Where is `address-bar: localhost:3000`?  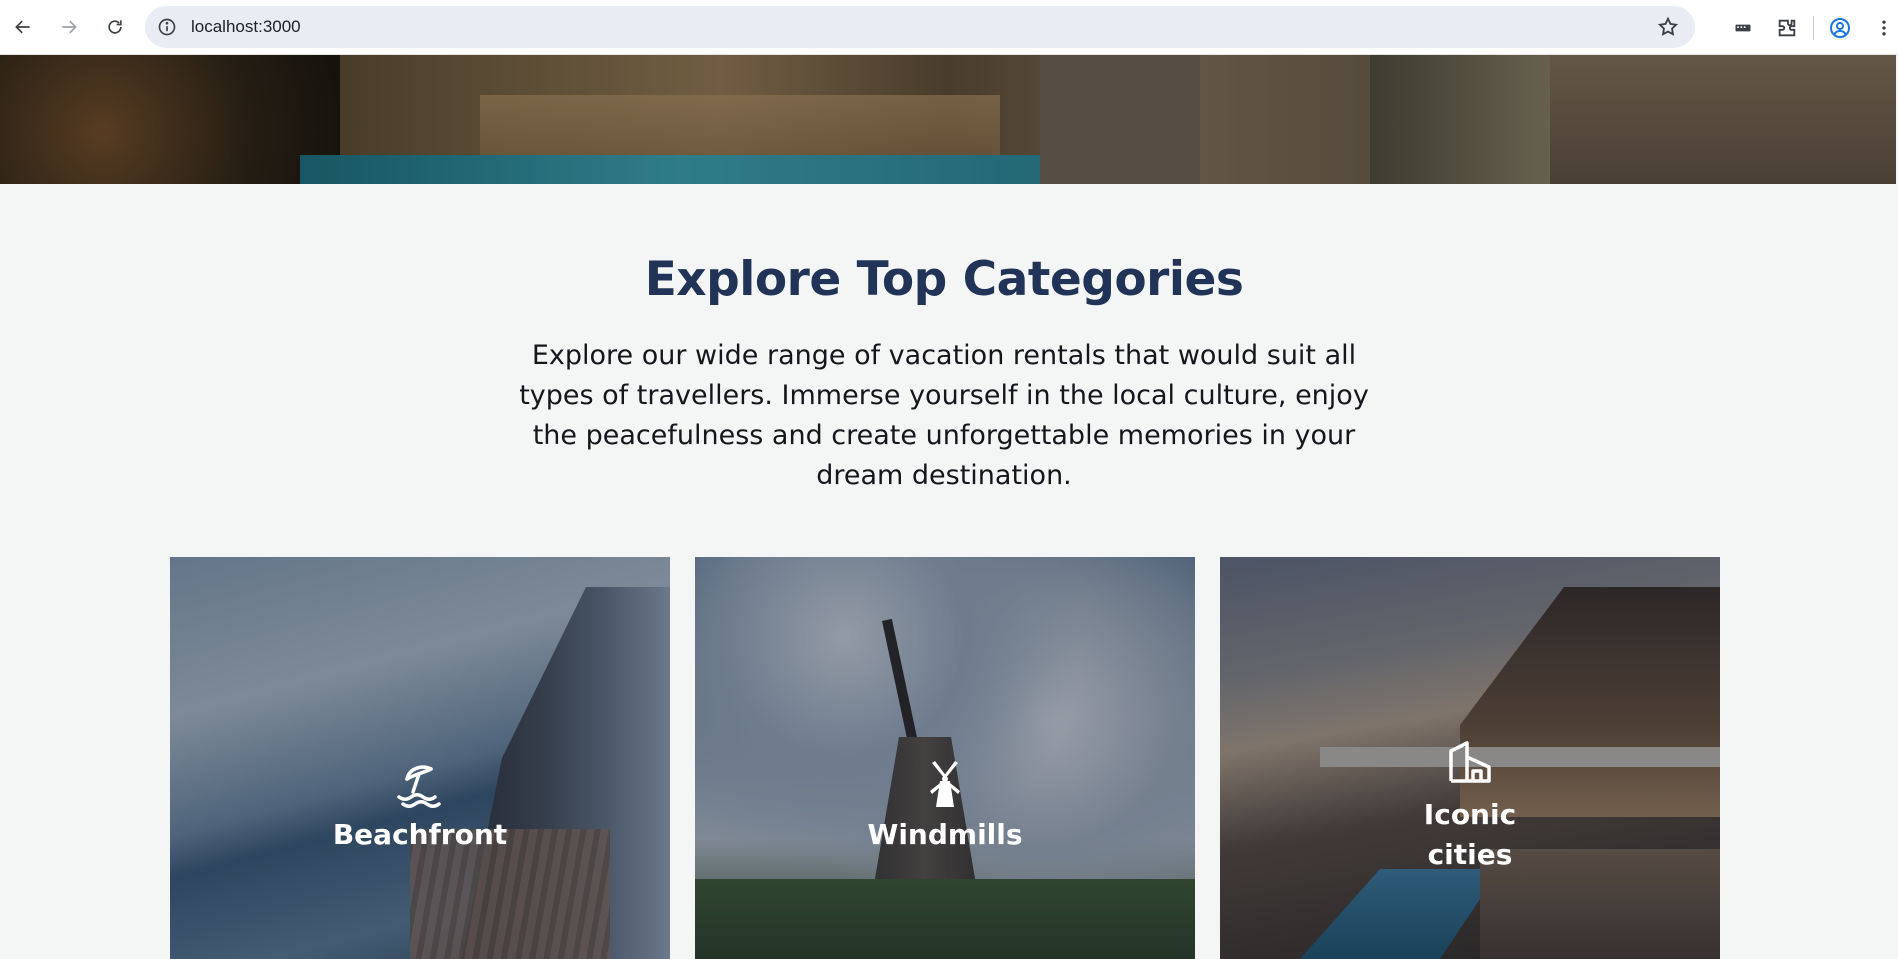 address-bar: localhost:3000 is located at coordinates (920, 27).